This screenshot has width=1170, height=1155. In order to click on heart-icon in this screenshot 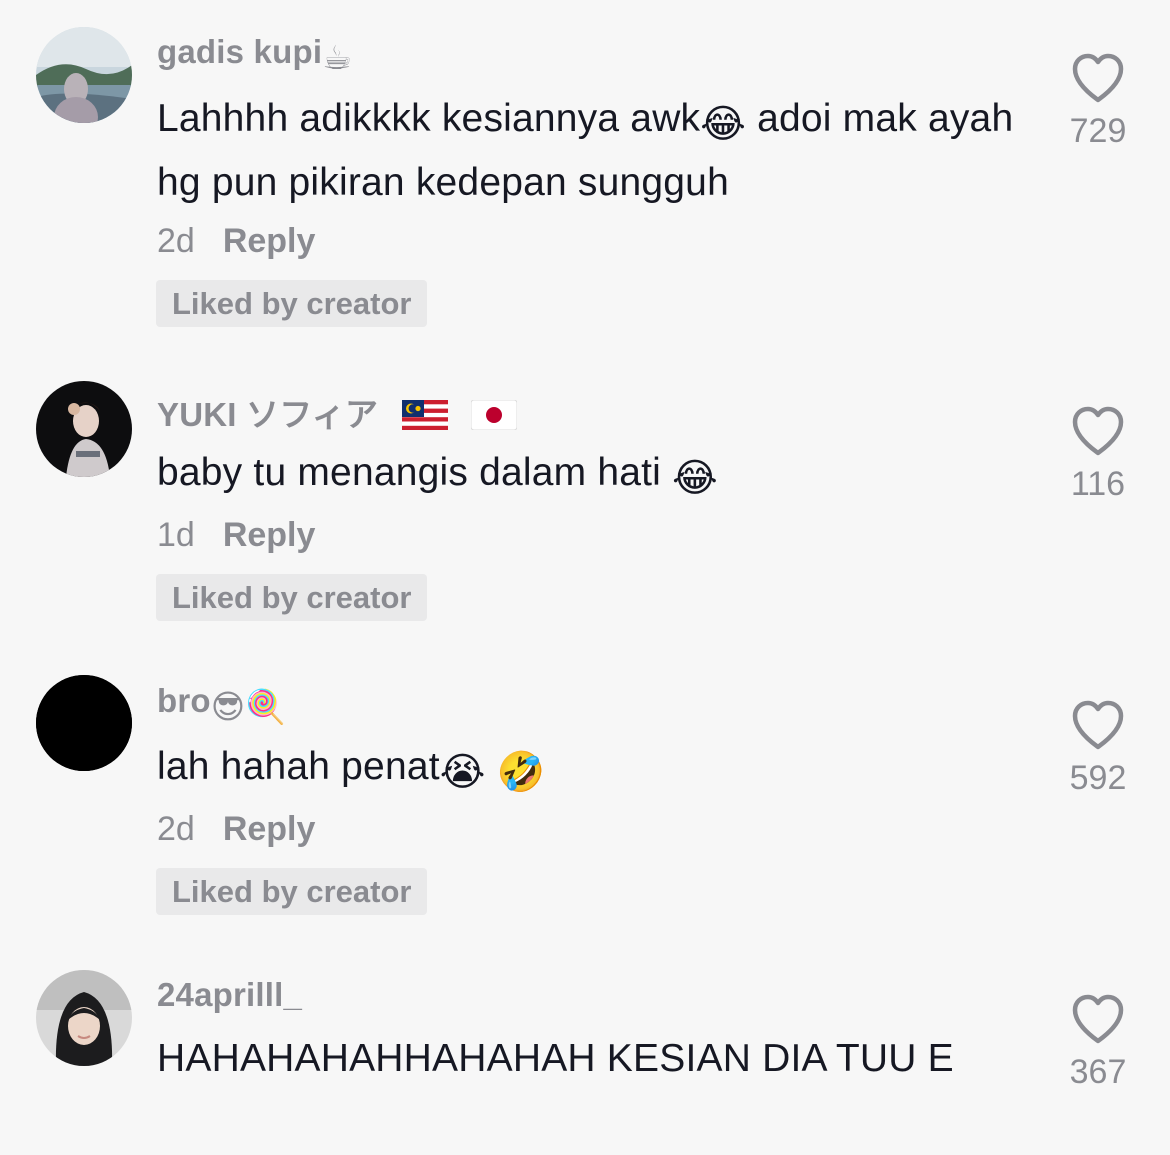, I will do `click(1098, 1019)`.